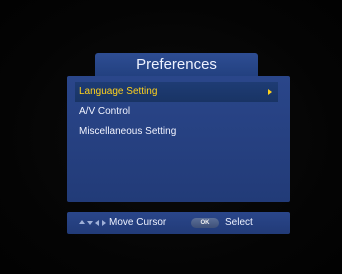  Describe the element at coordinates (82, 222) in the screenshot. I see `arrow-up-icon` at that location.